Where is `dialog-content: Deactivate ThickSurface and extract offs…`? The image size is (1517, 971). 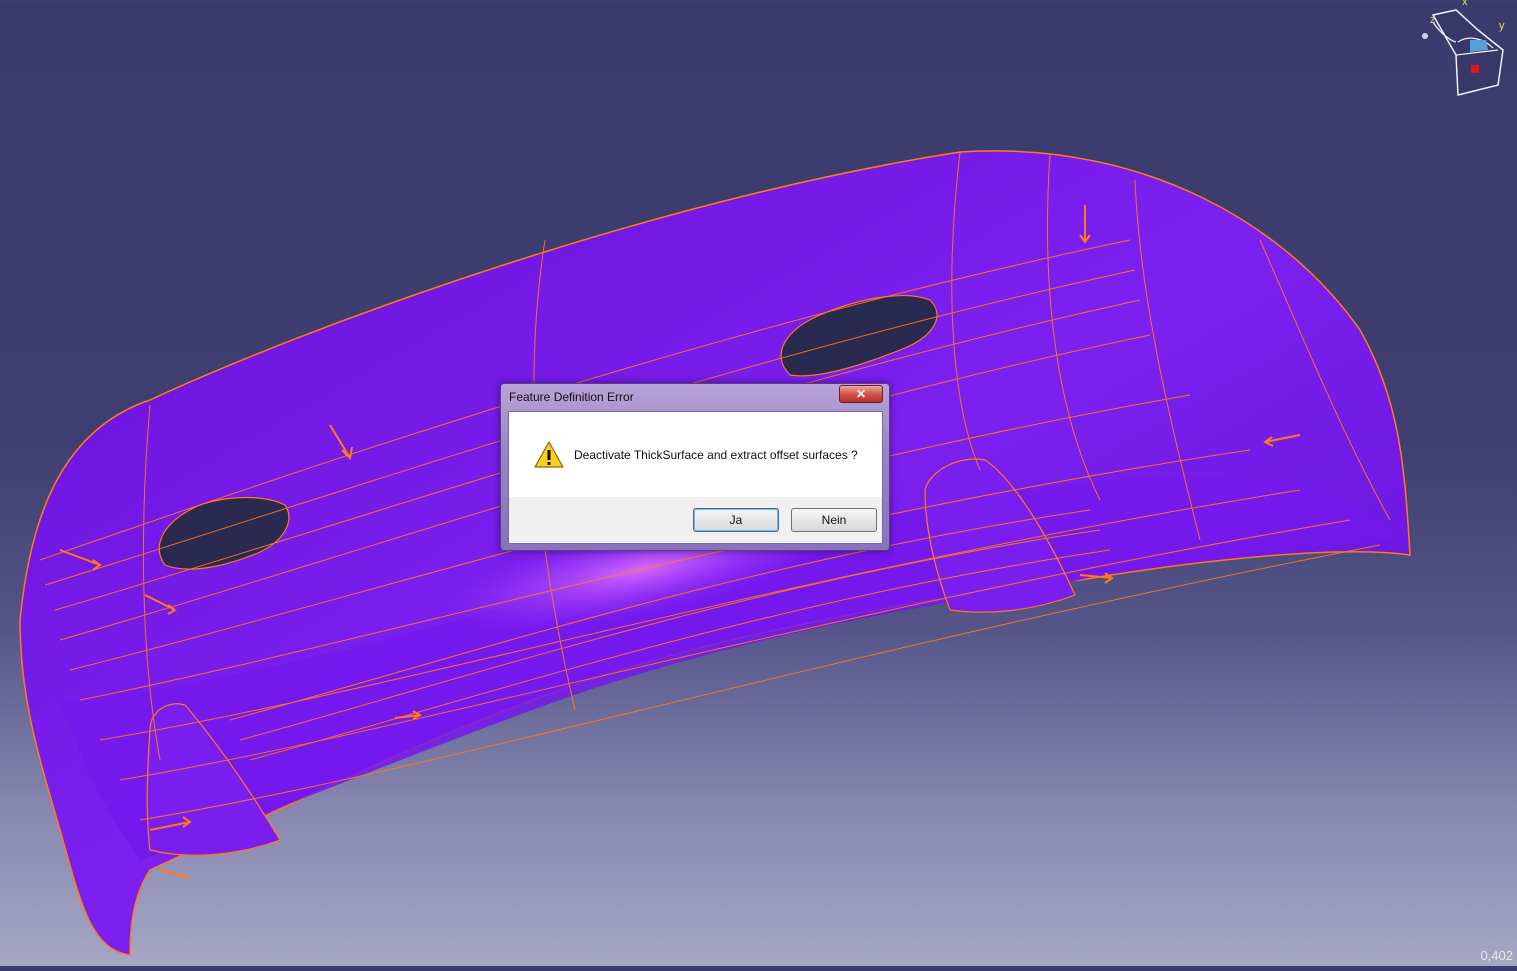
dialog-content: Deactivate ThickSurface and extract offs… is located at coordinates (695, 477).